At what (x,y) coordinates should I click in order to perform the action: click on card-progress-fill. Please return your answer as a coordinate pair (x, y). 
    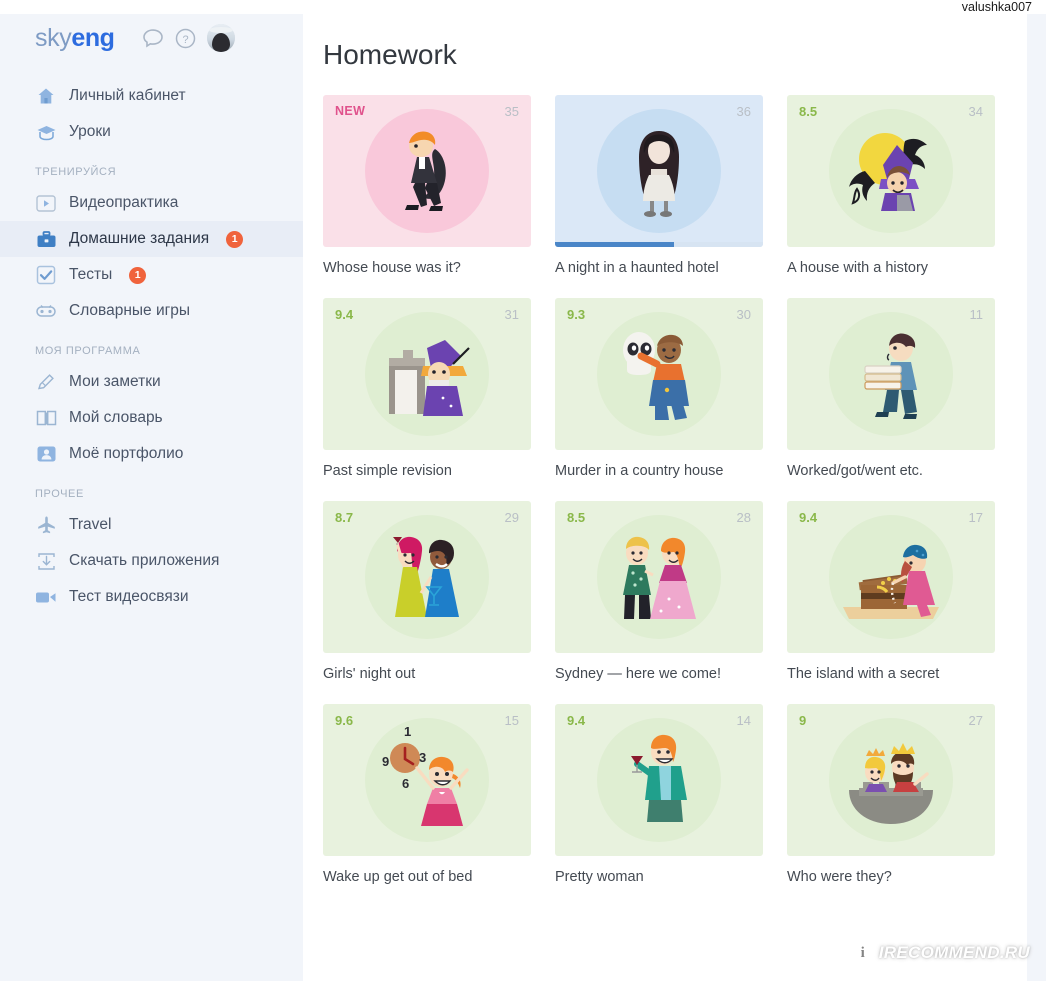
    Looking at the image, I should click on (614, 244).